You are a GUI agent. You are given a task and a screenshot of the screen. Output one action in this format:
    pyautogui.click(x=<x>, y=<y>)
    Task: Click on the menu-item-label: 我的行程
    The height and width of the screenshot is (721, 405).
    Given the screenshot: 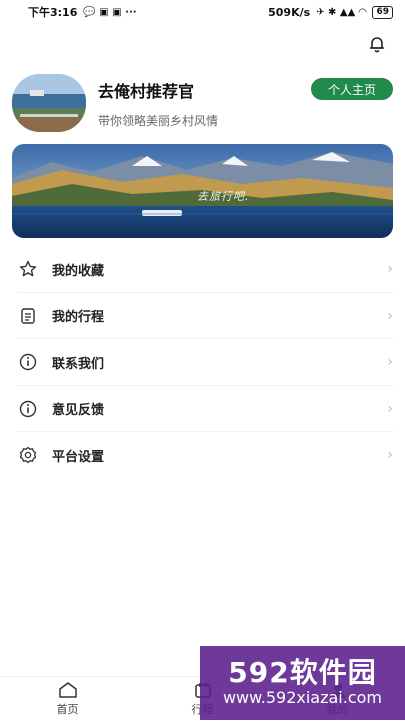 What is the action you would take?
    pyautogui.click(x=78, y=318)
    